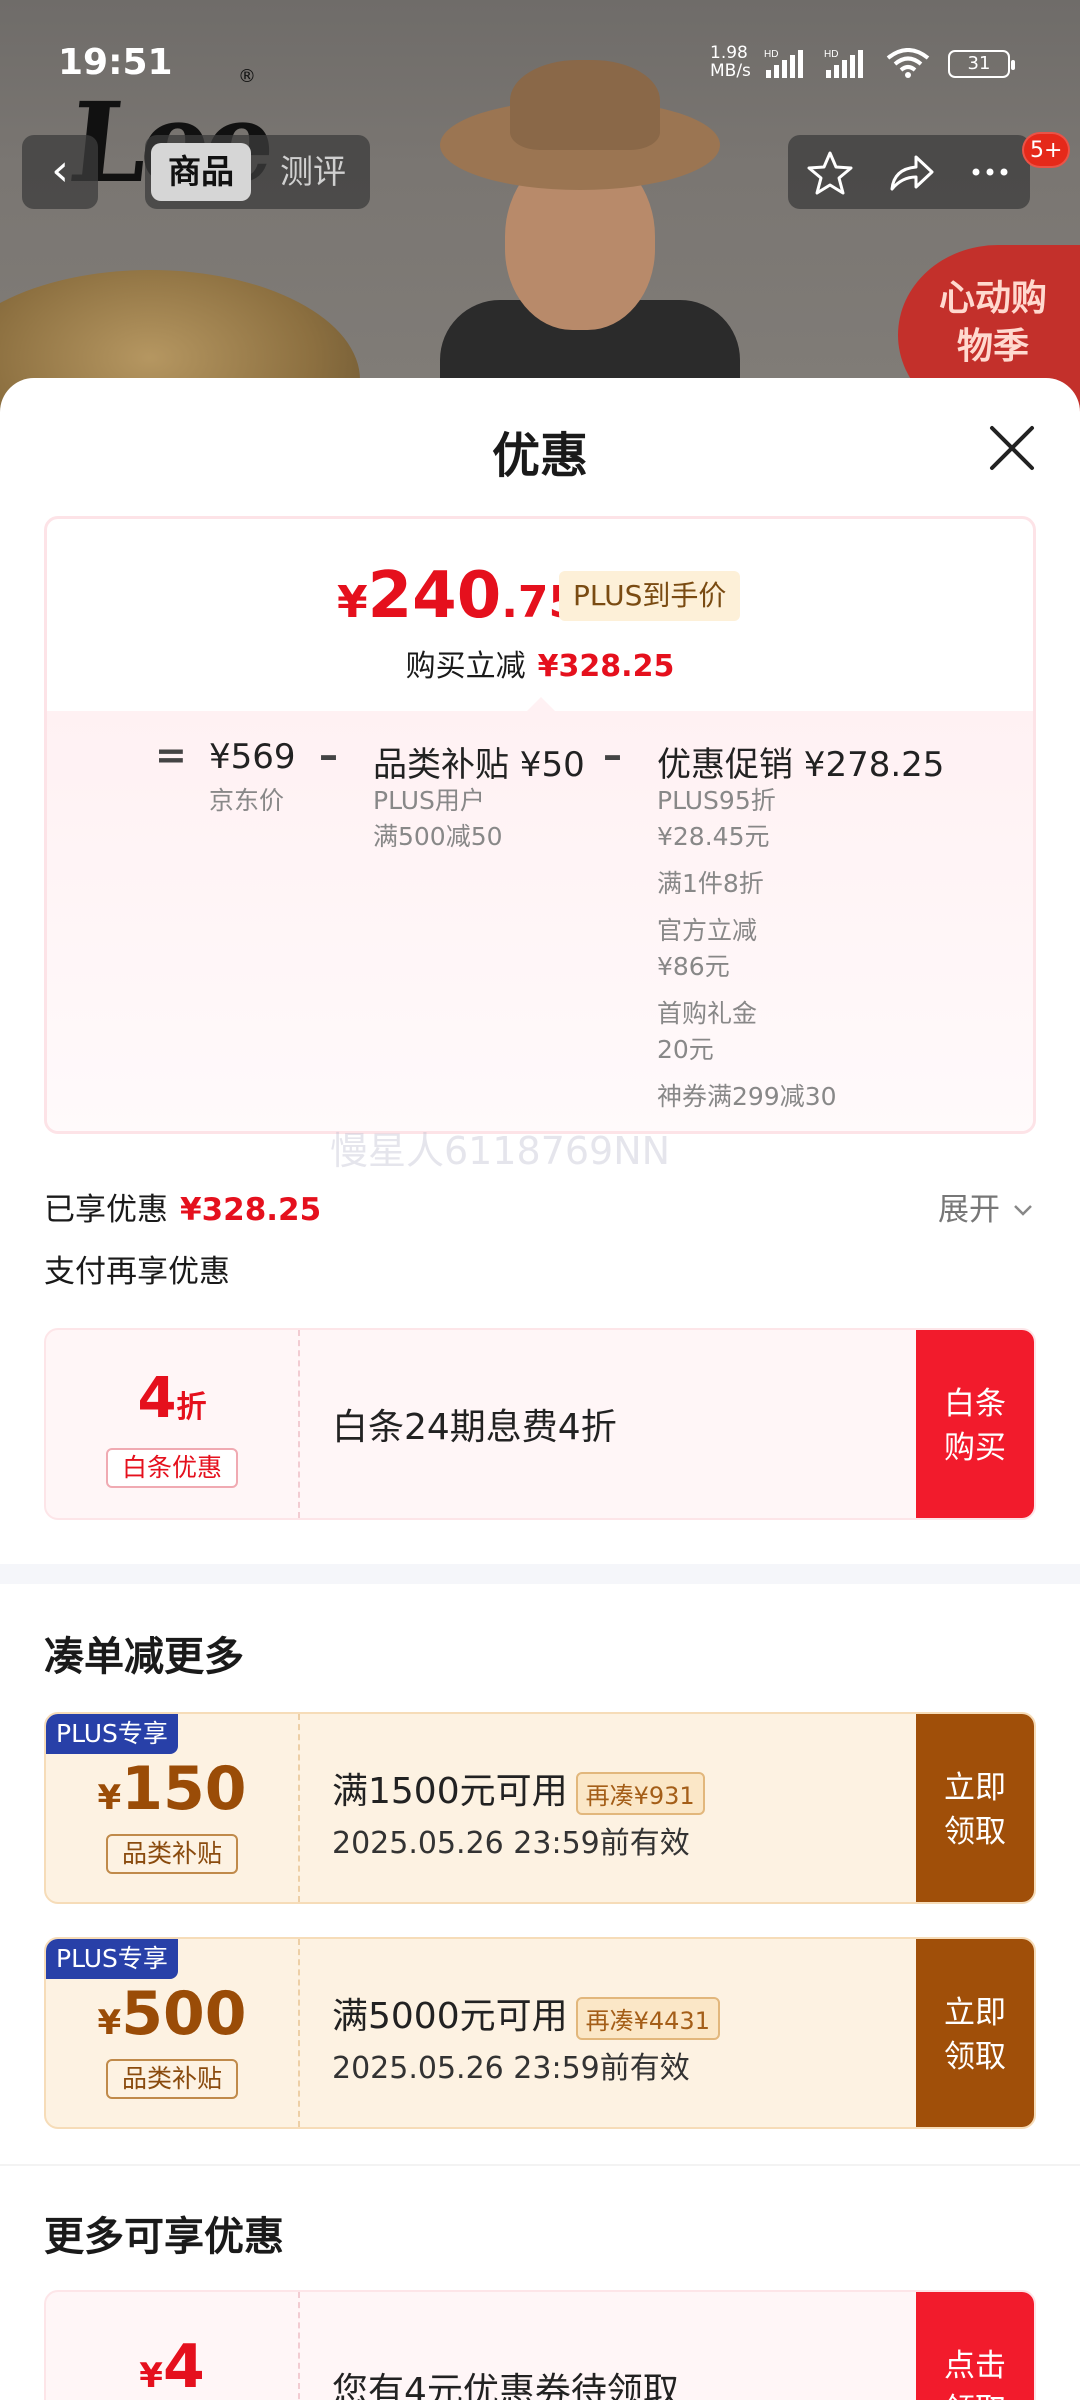 This screenshot has height=2400, width=1080. I want to click on network-speed: 1.98 MB/s, so click(730, 62).